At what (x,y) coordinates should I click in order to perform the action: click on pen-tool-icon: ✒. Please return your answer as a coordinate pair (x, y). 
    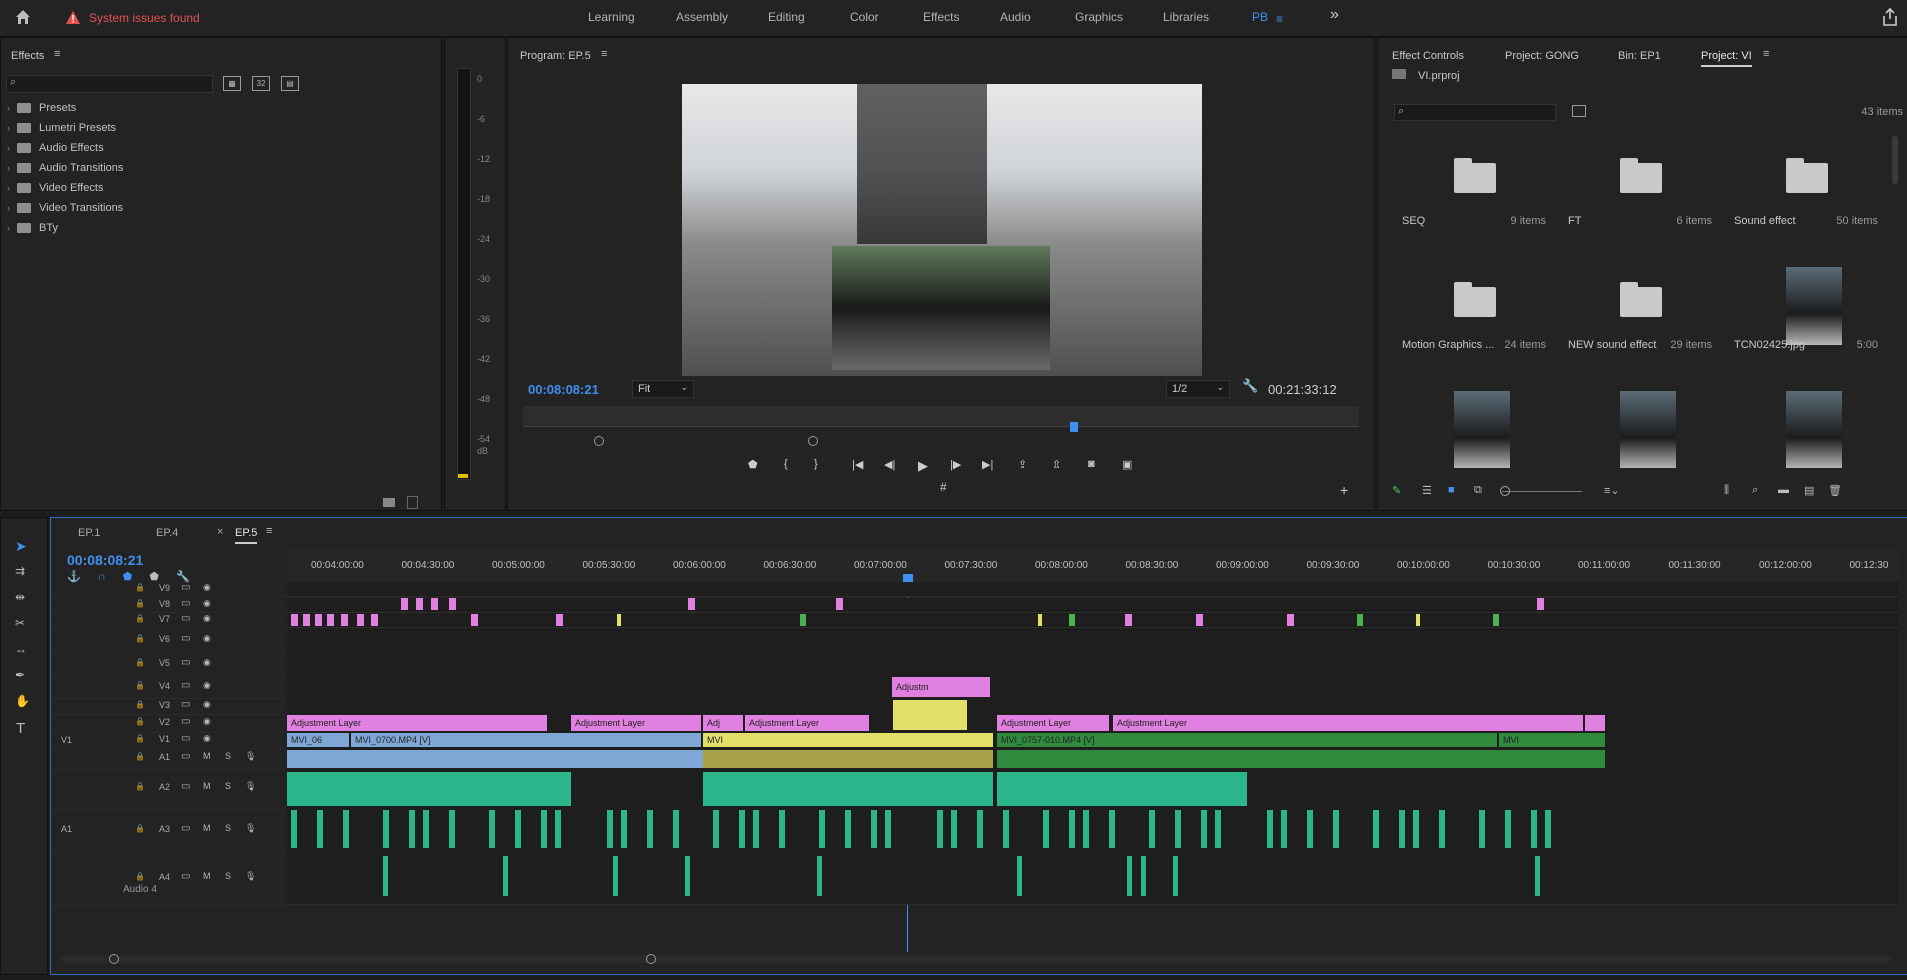
    Looking at the image, I should click on (20, 675).